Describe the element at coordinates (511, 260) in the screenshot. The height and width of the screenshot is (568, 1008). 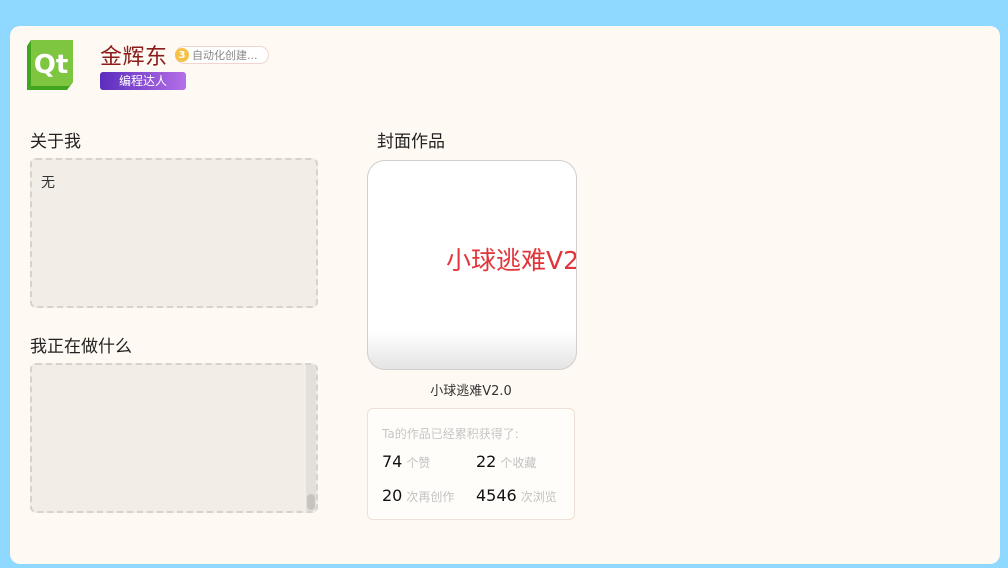
I see `cover-image-text: 小球逃难V2` at that location.